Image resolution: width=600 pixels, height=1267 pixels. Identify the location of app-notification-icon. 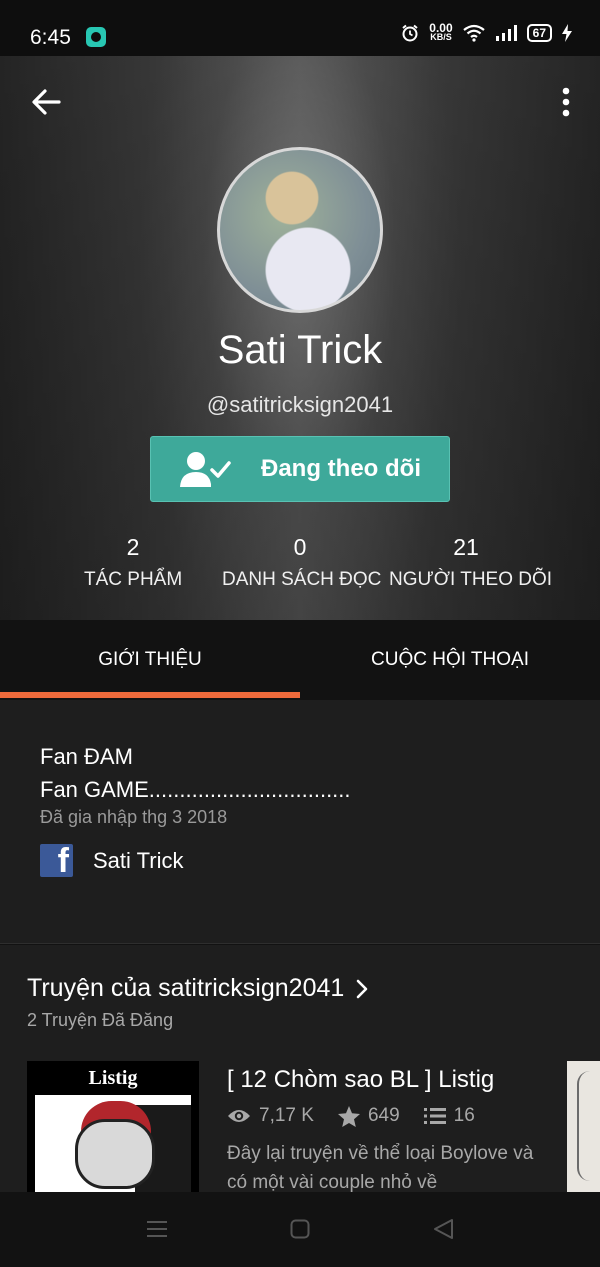
(96, 37).